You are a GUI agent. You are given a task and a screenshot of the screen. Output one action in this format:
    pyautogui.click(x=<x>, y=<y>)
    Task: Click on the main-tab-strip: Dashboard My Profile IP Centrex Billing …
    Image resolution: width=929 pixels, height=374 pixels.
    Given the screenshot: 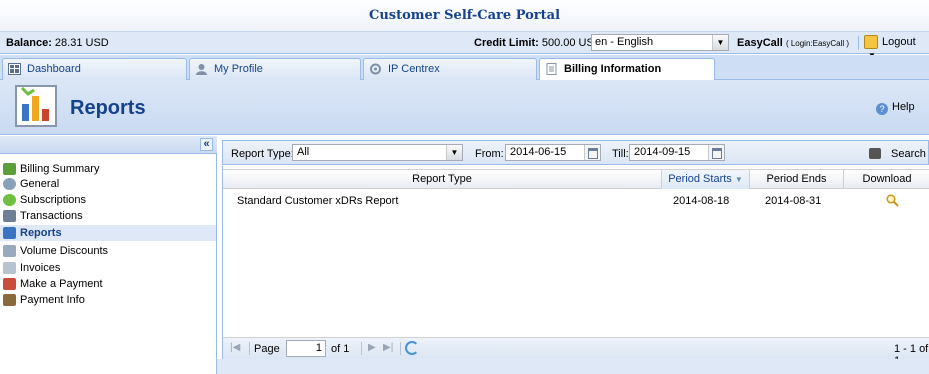 What is the action you would take?
    pyautogui.click(x=464, y=68)
    